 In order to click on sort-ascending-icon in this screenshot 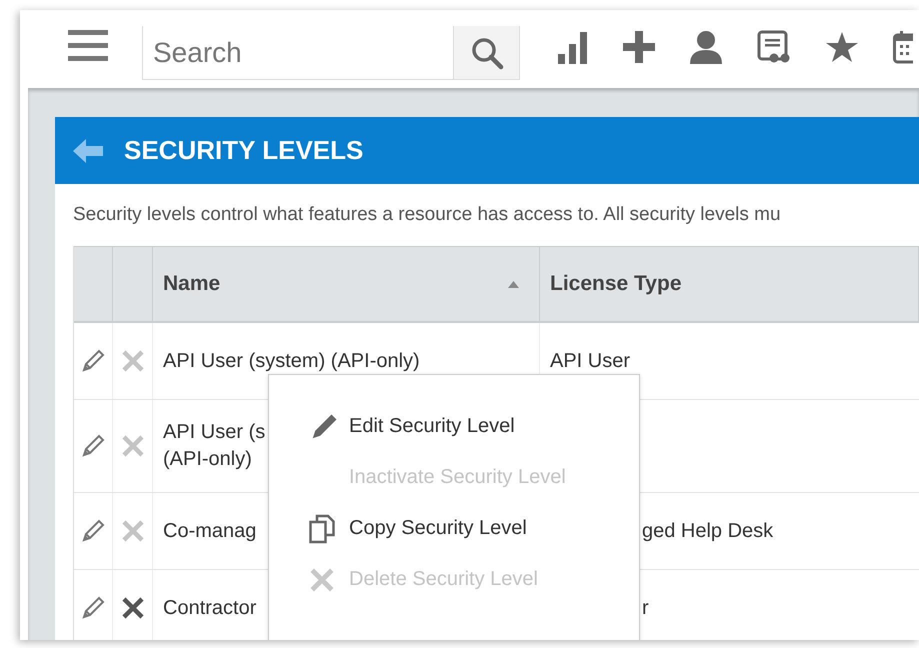, I will do `click(513, 284)`.